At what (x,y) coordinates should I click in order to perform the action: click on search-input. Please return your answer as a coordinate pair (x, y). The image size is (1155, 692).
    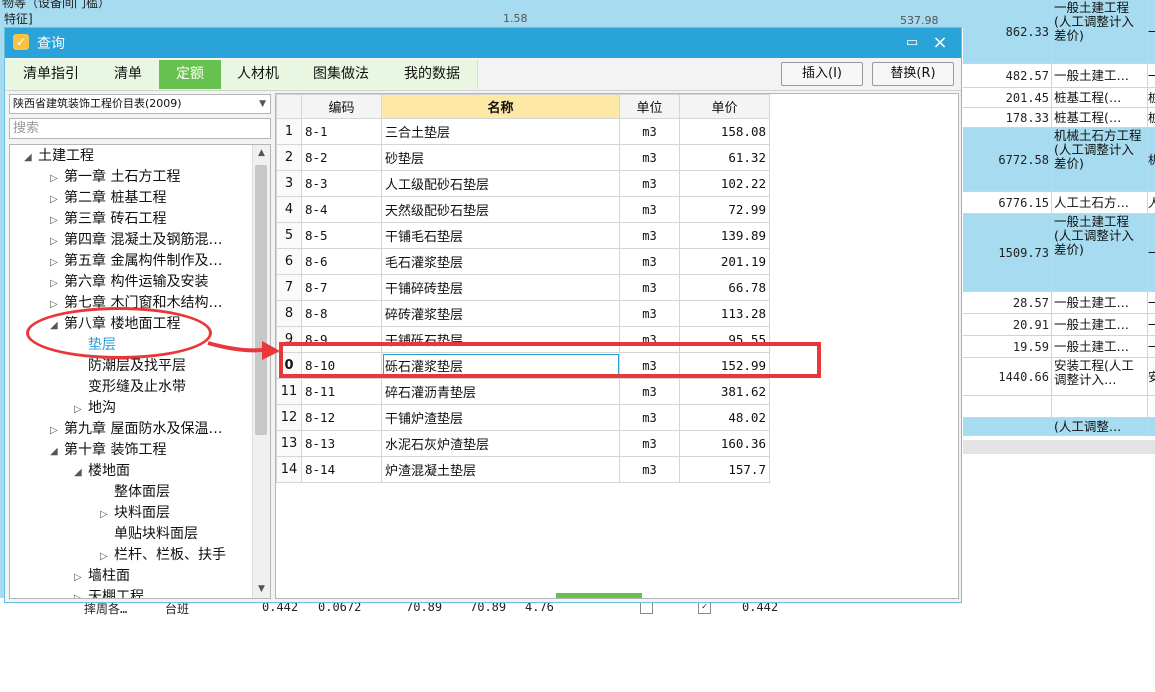
    Looking at the image, I should click on (140, 128).